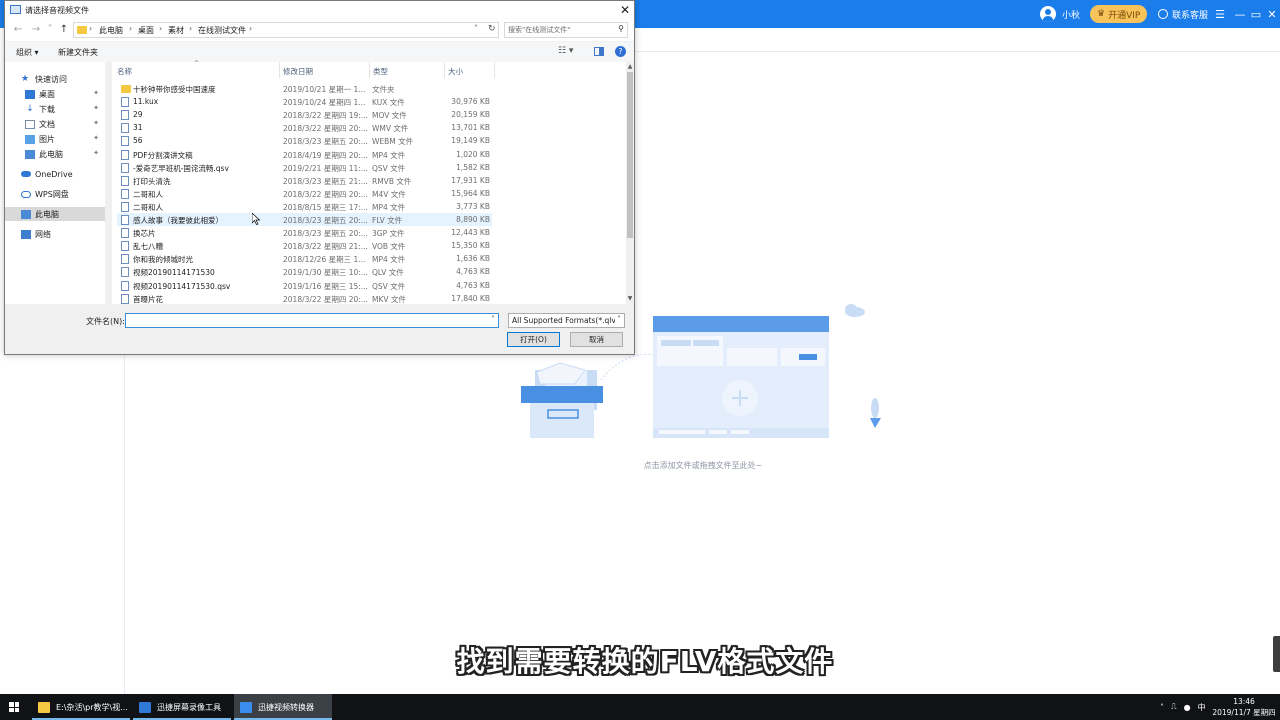 This screenshot has width=1280, height=720. I want to click on user-account: 小秋, so click(1060, 14).